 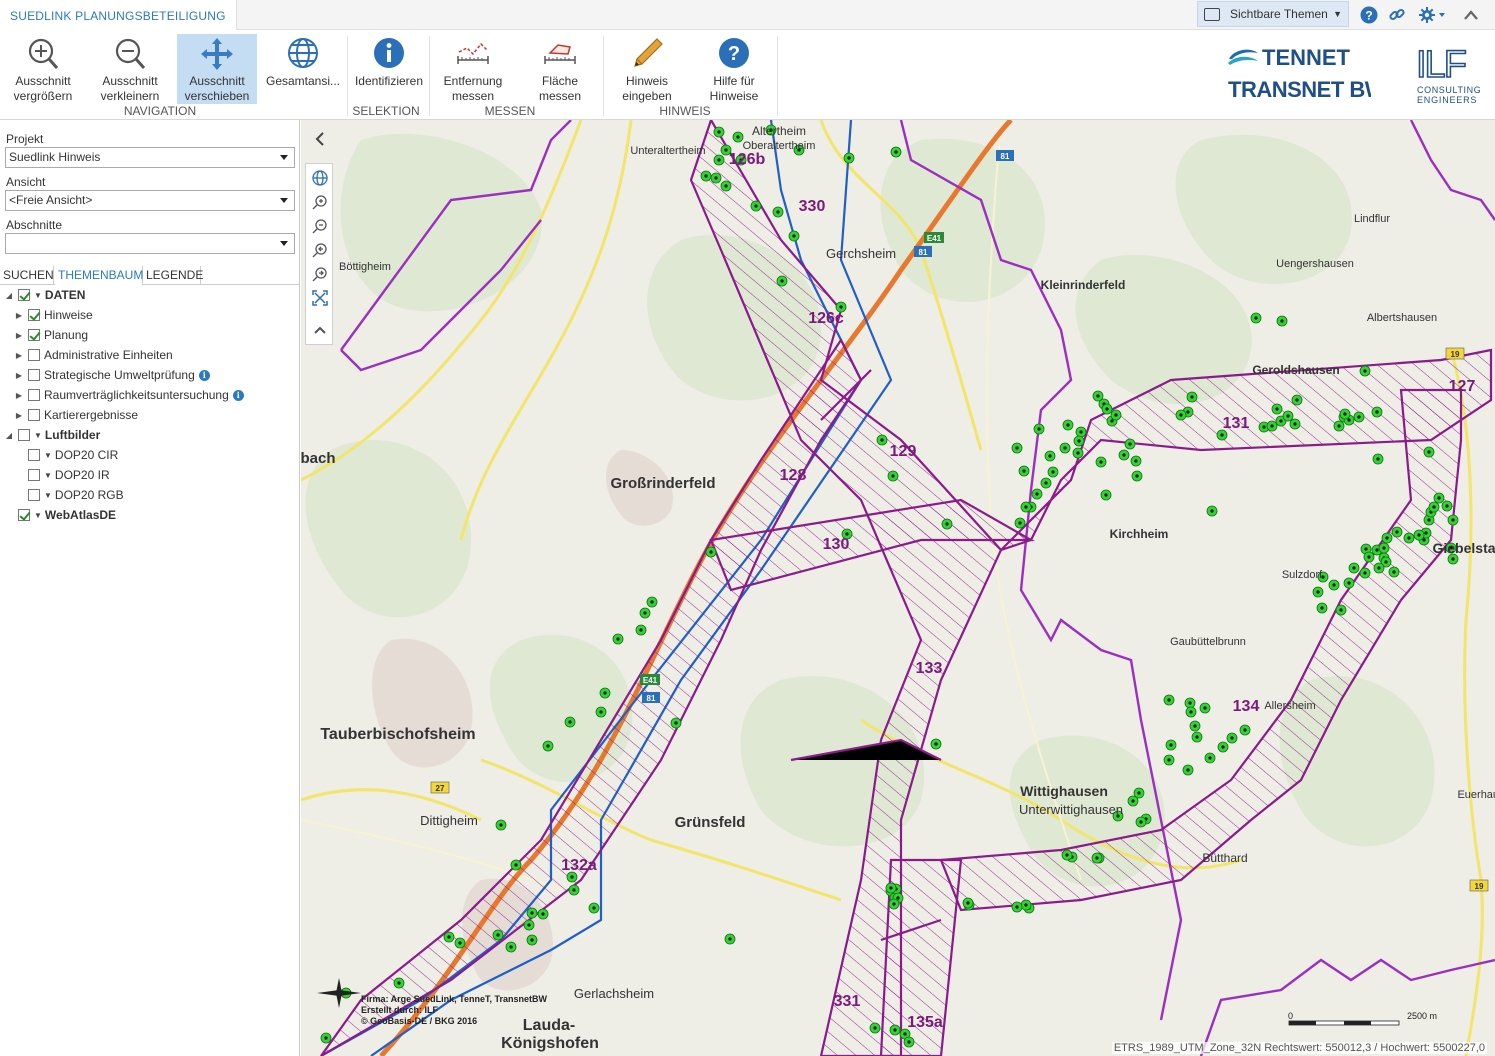 I want to click on add-note-button: Hinweis eingeben, so click(x=647, y=69).